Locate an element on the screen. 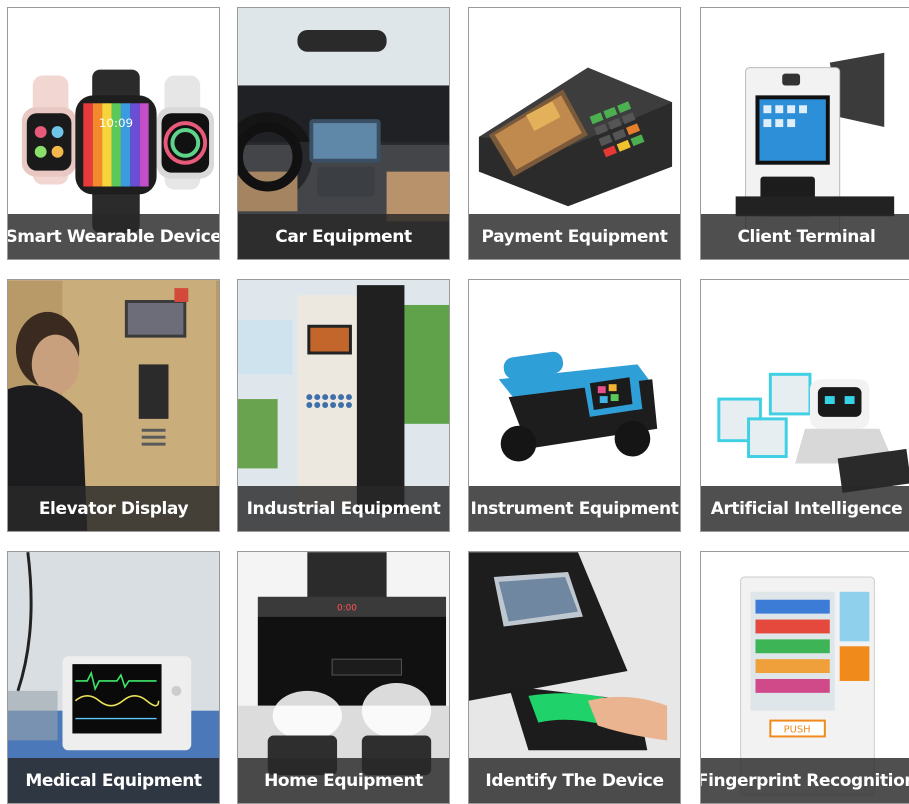 This screenshot has width=909, height=804. tile-caption: Medical Equipment is located at coordinates (113, 780).